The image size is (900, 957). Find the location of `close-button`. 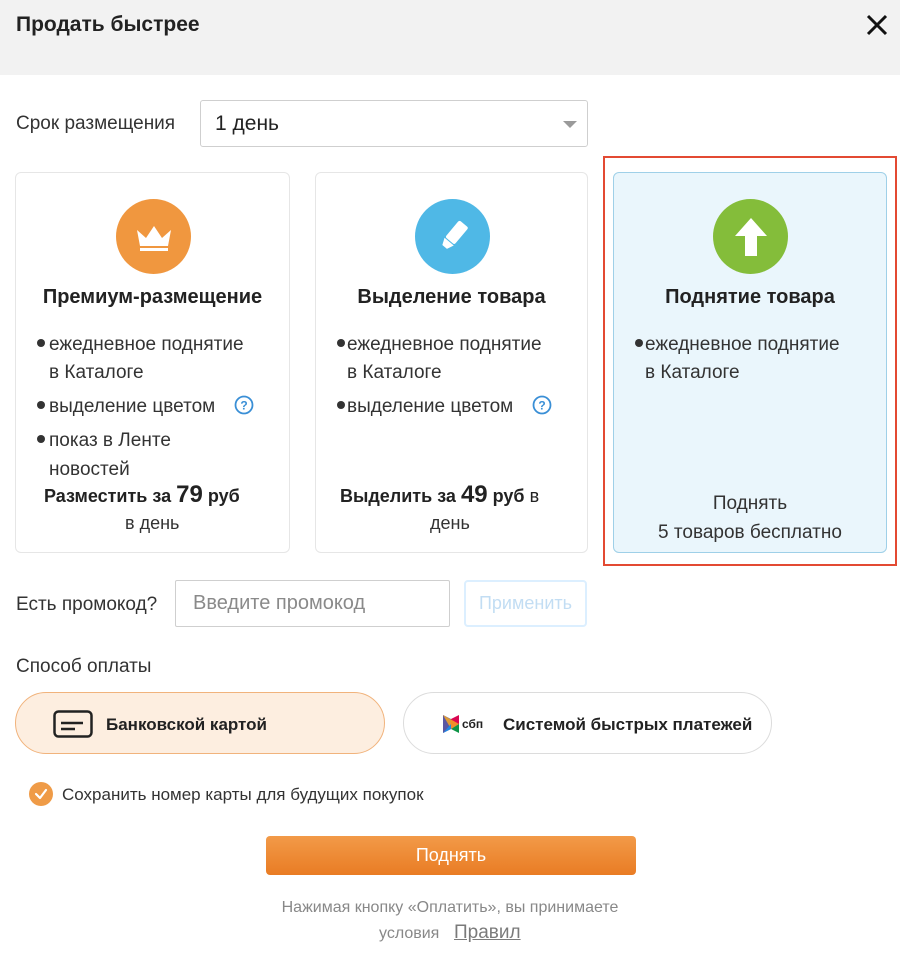

close-button is located at coordinates (877, 25).